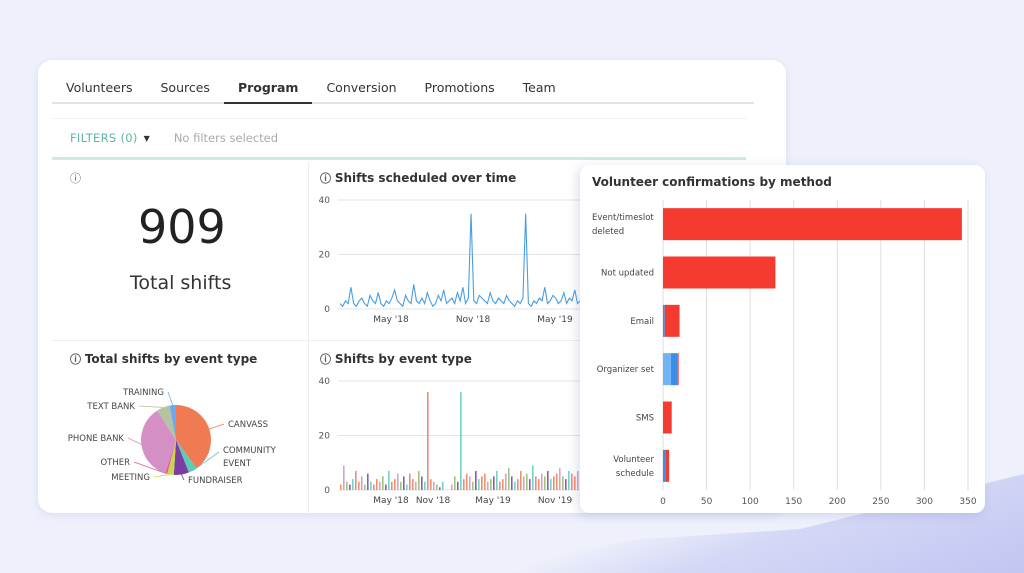 The image size is (1024, 573). Describe the element at coordinates (750, 502) in the screenshot. I see `x-tick-label: 100` at that location.